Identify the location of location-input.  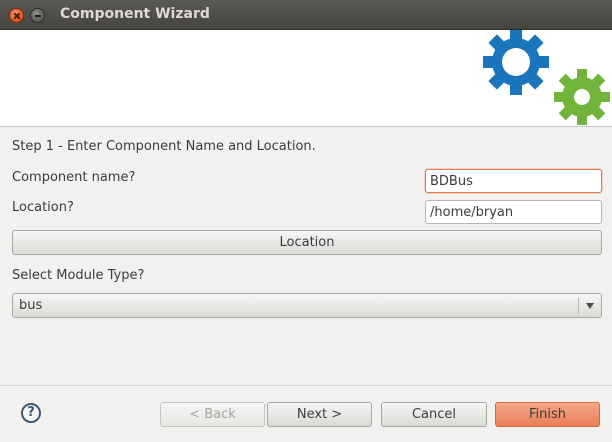
(513, 212).